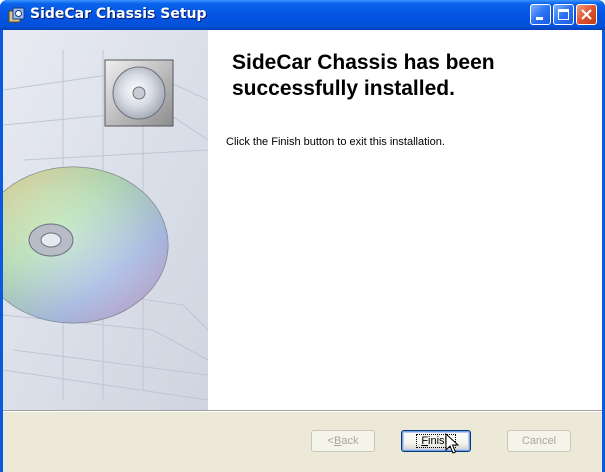 The width and height of the screenshot is (605, 472). I want to click on finish-button: Finish, so click(436, 441).